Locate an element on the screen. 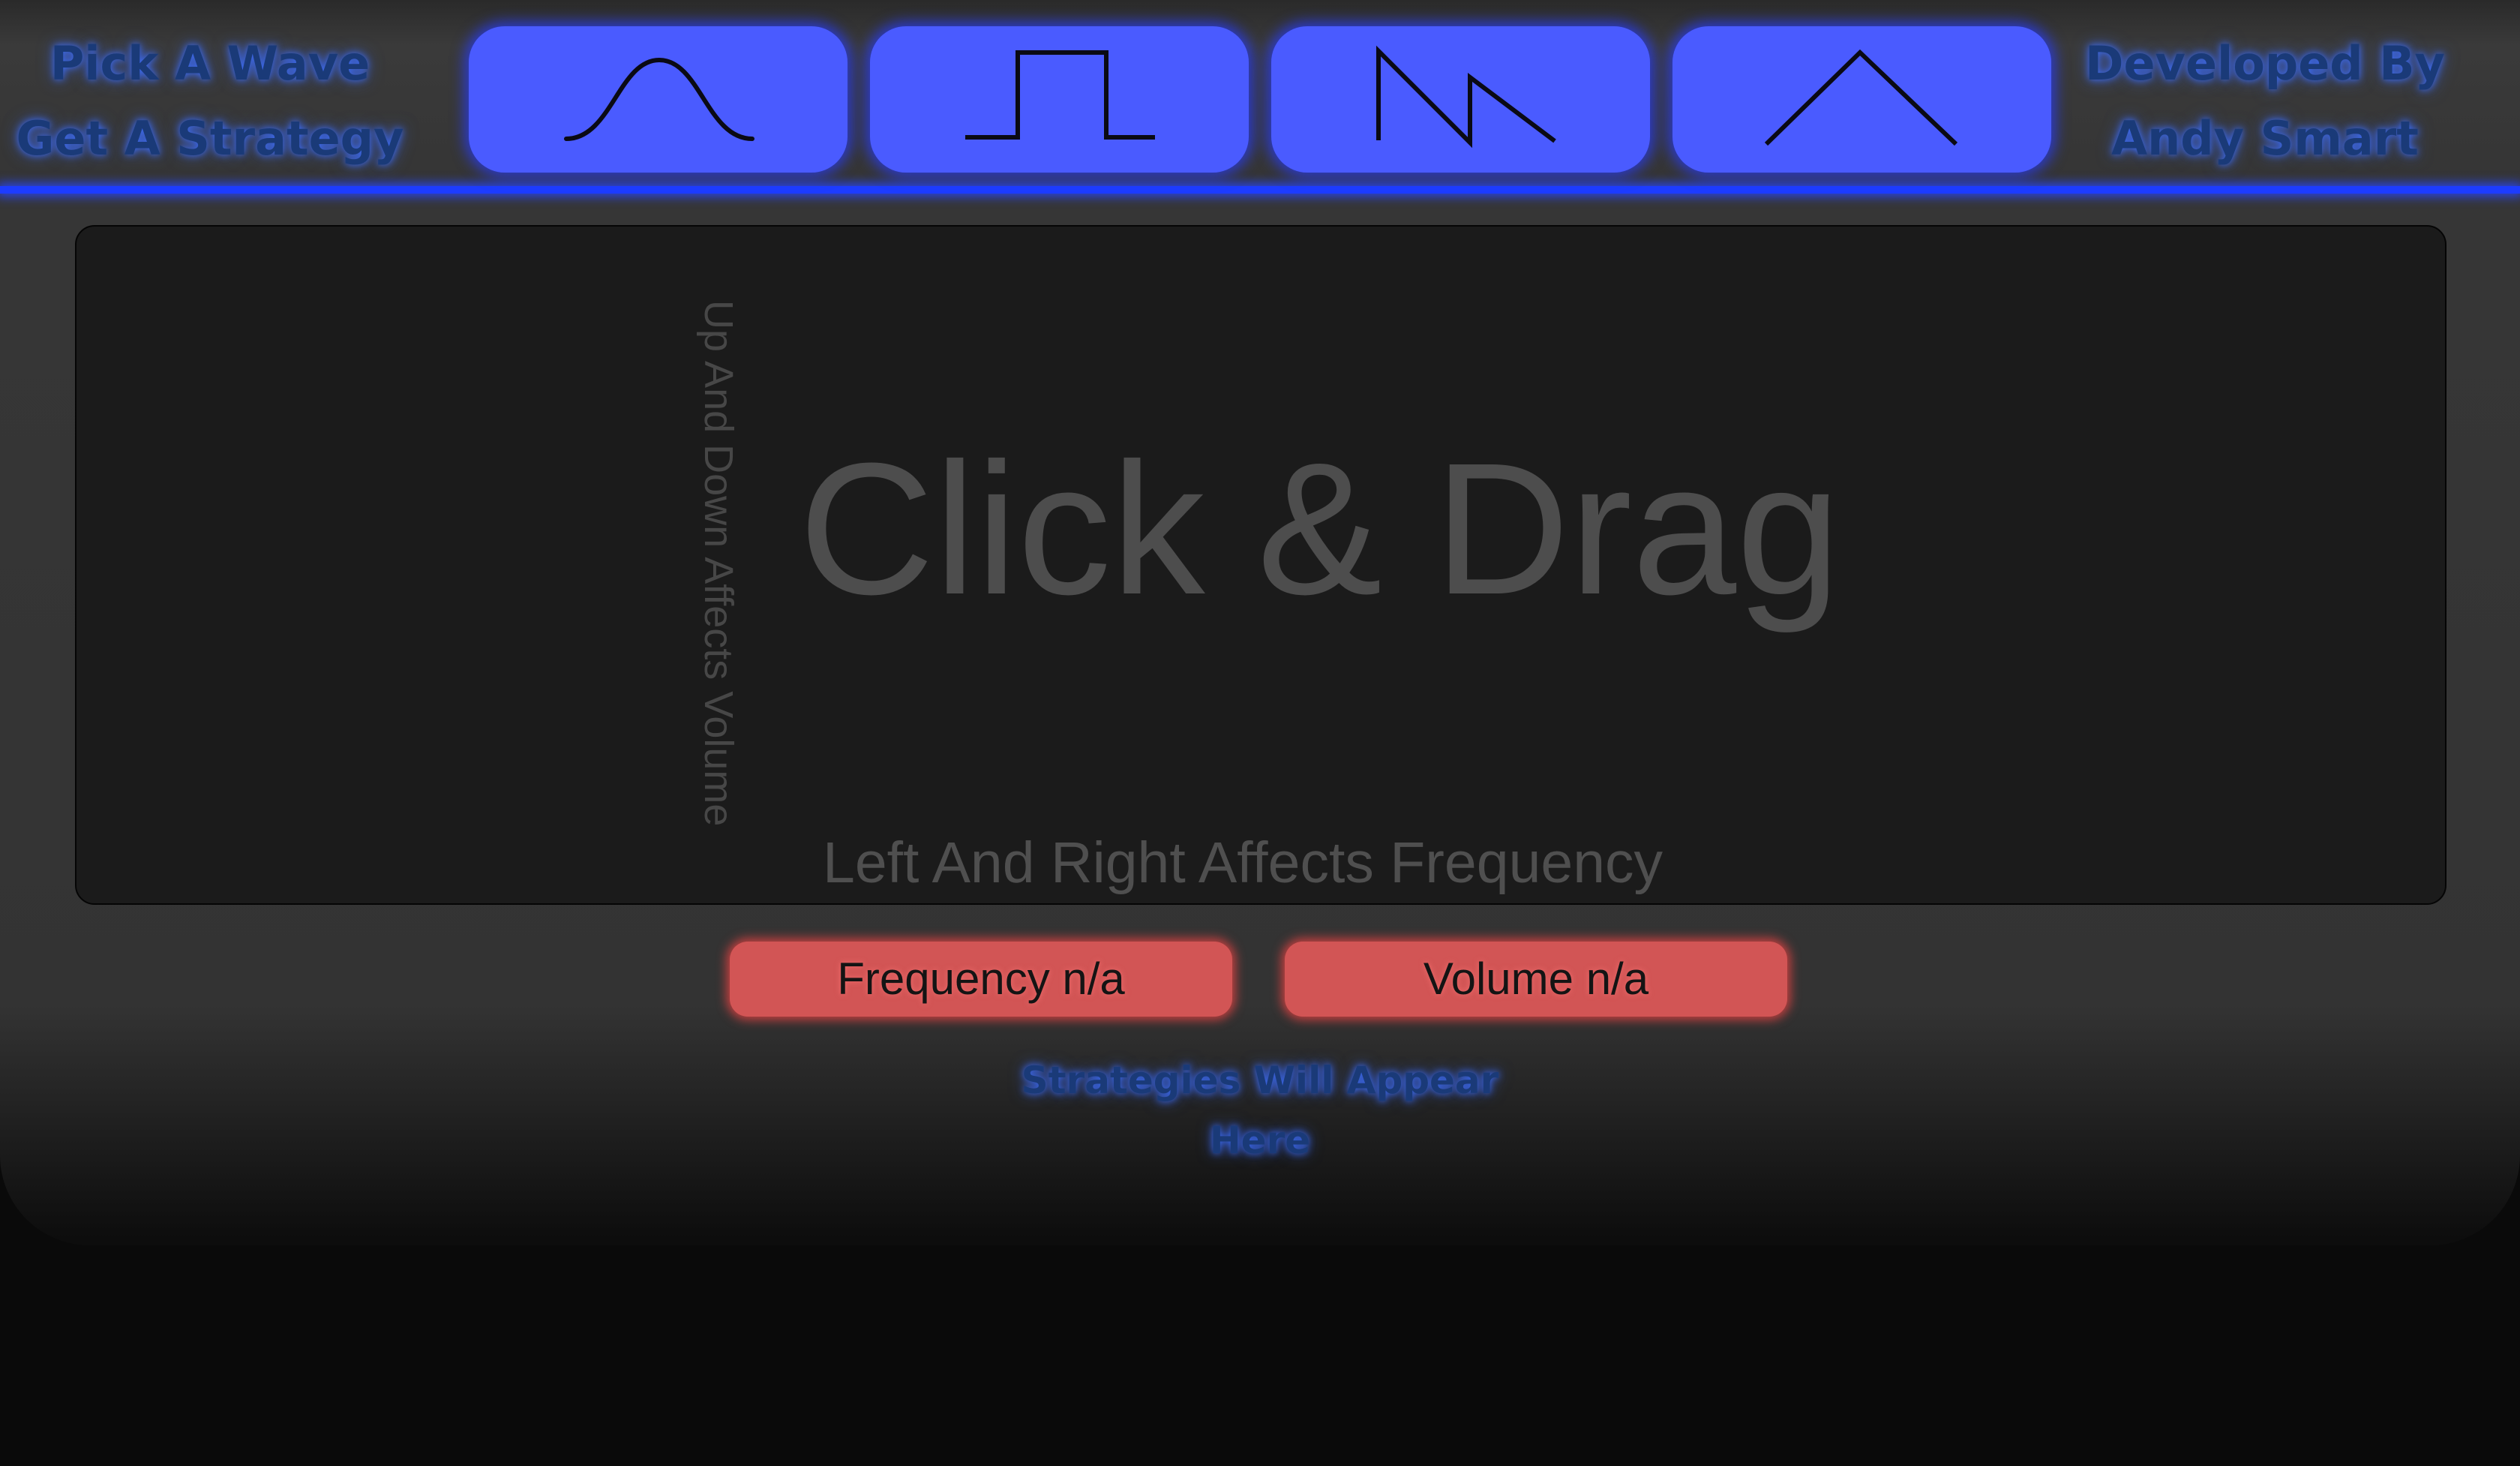 This screenshot has width=2520, height=1466. strategy-text: Strategies Will Appear Here is located at coordinates (1260, 1110).